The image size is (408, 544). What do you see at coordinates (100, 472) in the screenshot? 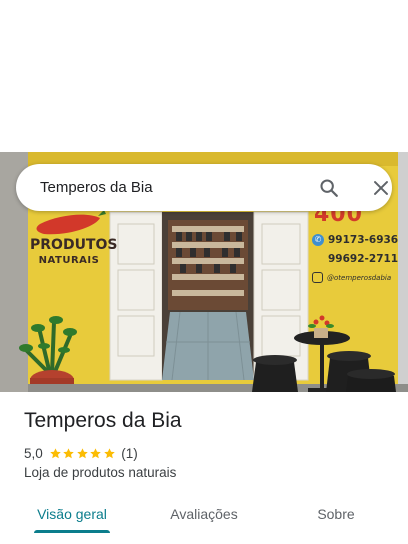
I see `place-category: Loja de produtos naturais` at bounding box center [100, 472].